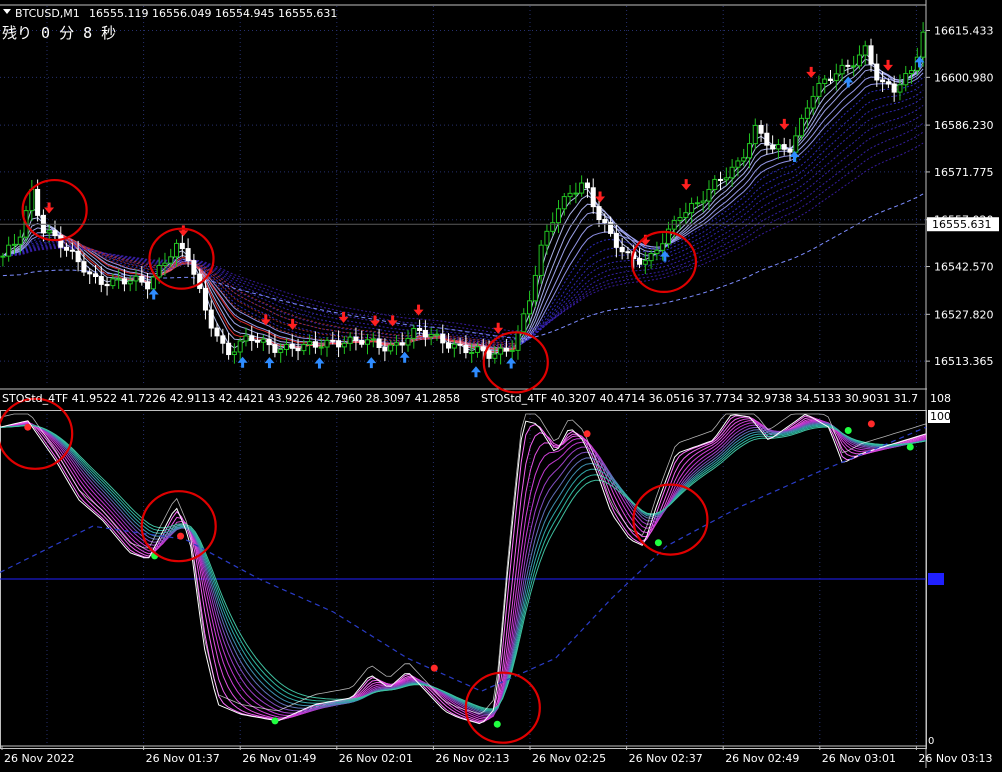  What do you see at coordinates (964, 384) in the screenshot?
I see `axis-background` at bounding box center [964, 384].